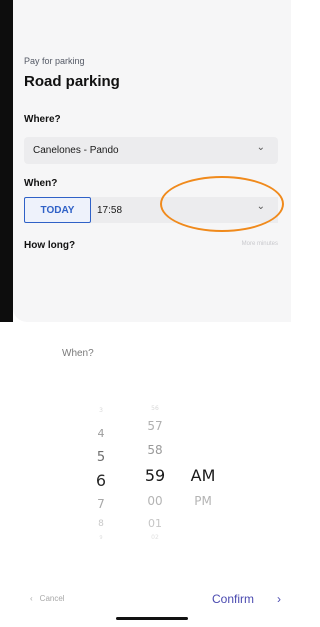  I want to click on ampm-option: PM, so click(203, 501).